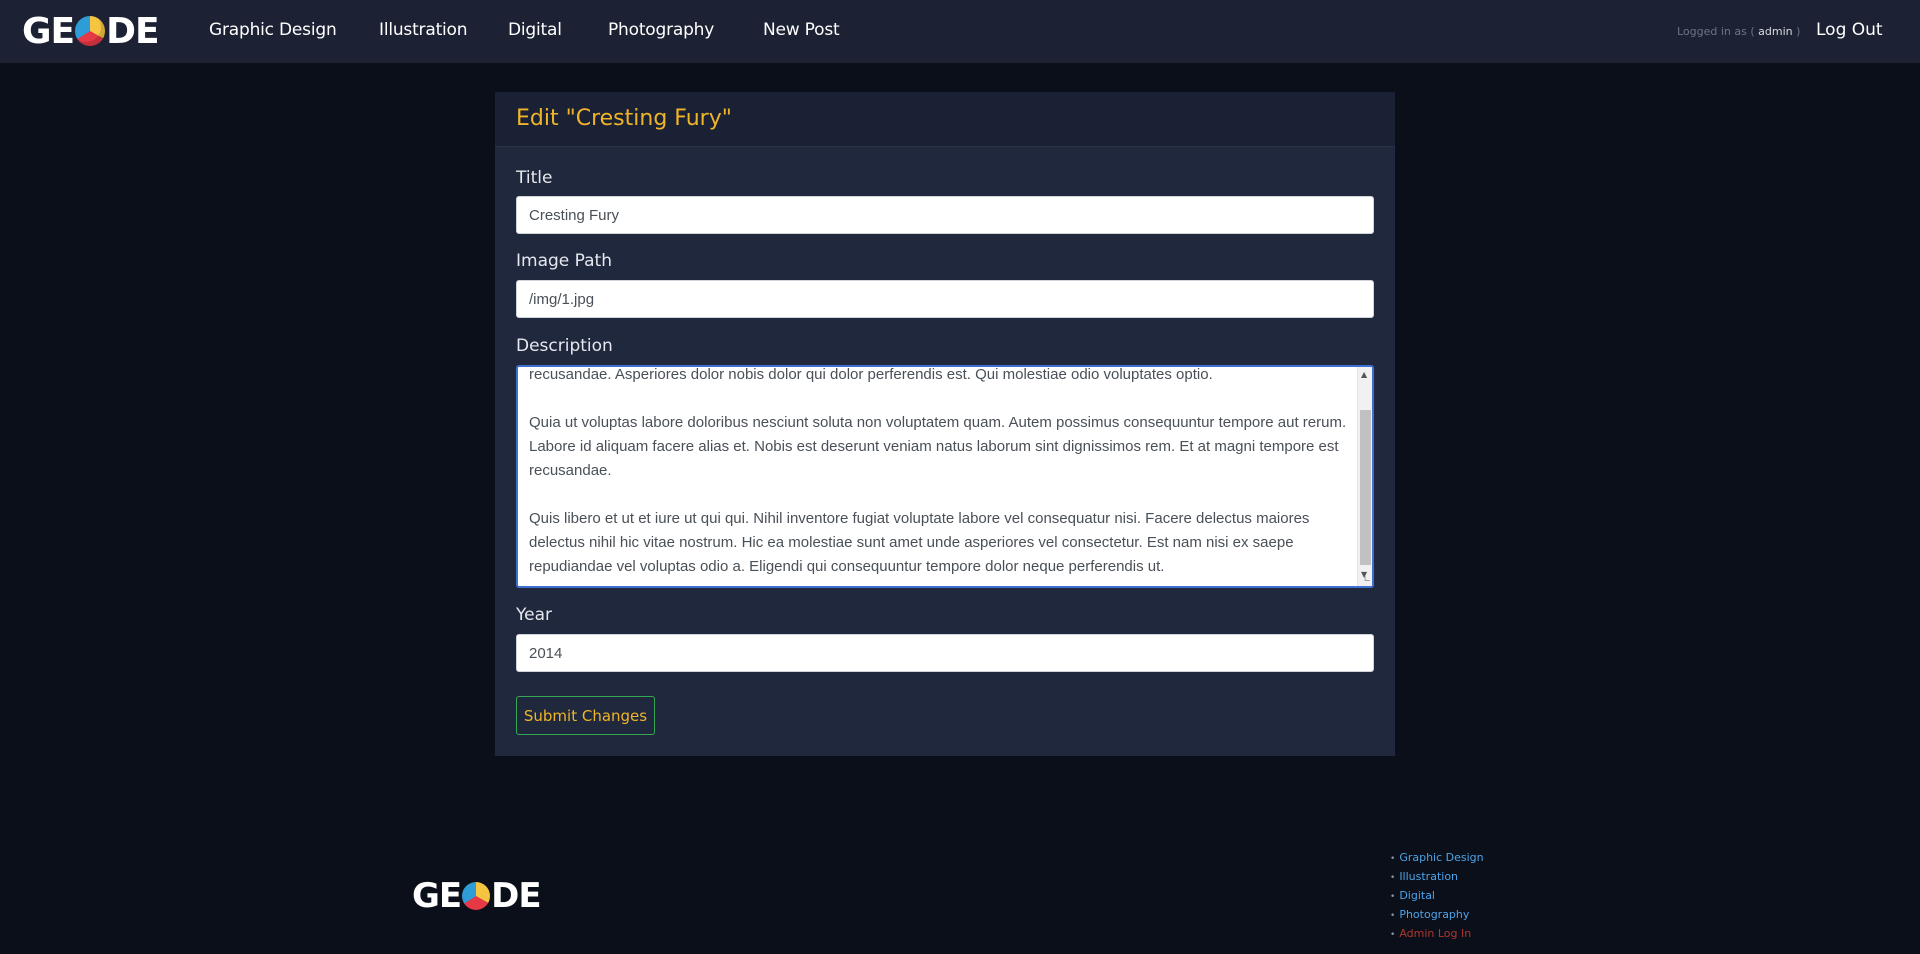  What do you see at coordinates (1716, 31) in the screenshot?
I see `logged-in-prefix: Logged in as (` at bounding box center [1716, 31].